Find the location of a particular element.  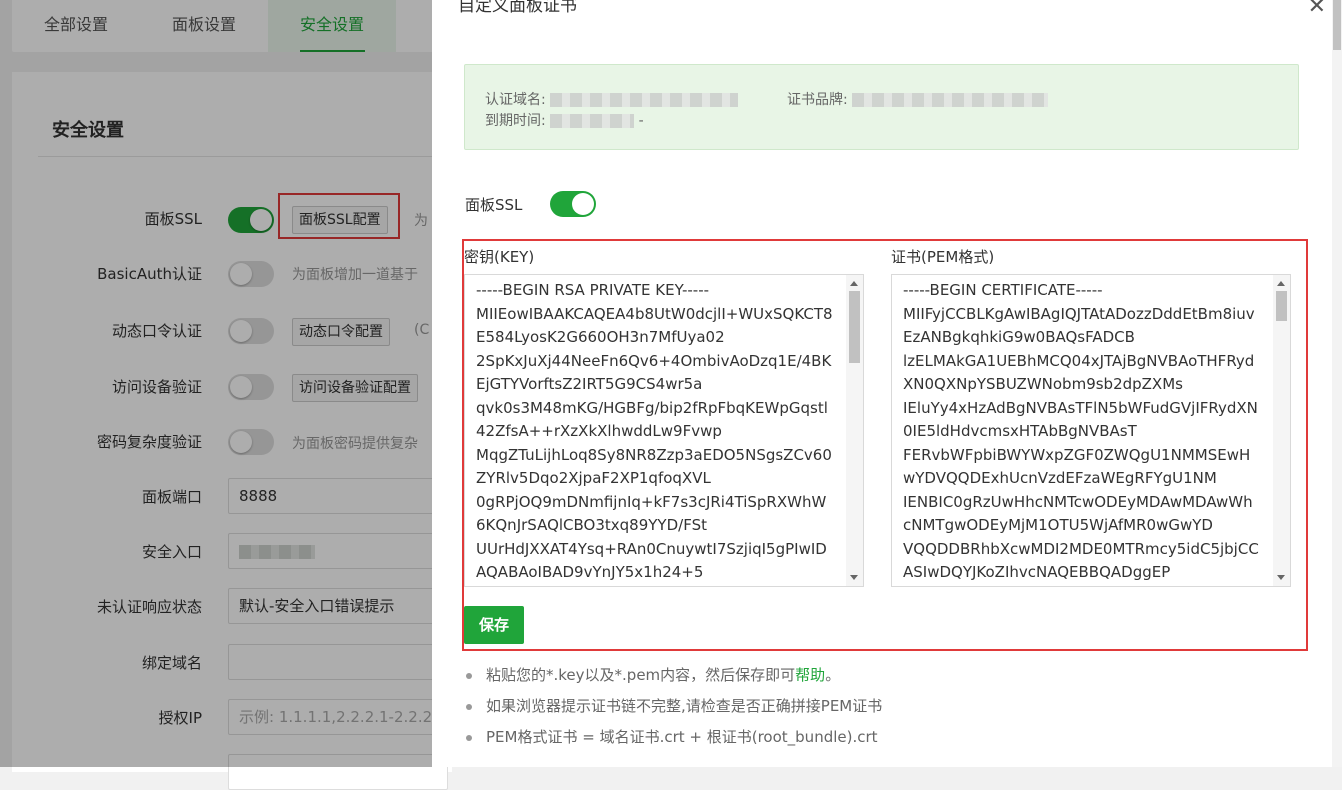

key-line: MIIEowIBAAKCAQEA4b8UtW0dcjlI+WUxSQKCT8 is located at coordinates (654, 313).